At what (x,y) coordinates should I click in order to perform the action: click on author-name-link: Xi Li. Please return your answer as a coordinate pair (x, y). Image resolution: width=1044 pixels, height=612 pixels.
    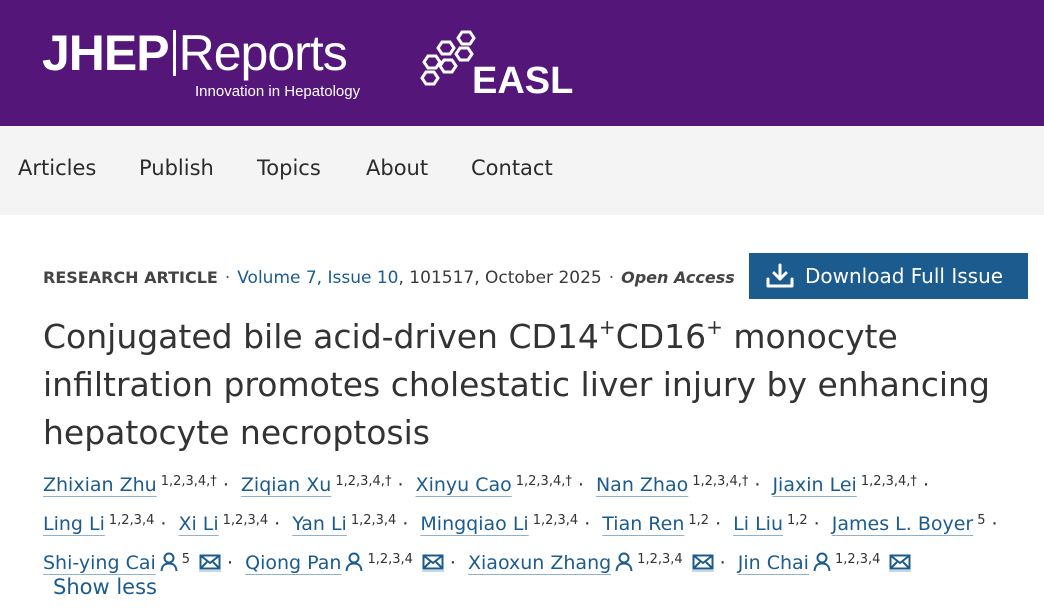
    Looking at the image, I should click on (198, 524).